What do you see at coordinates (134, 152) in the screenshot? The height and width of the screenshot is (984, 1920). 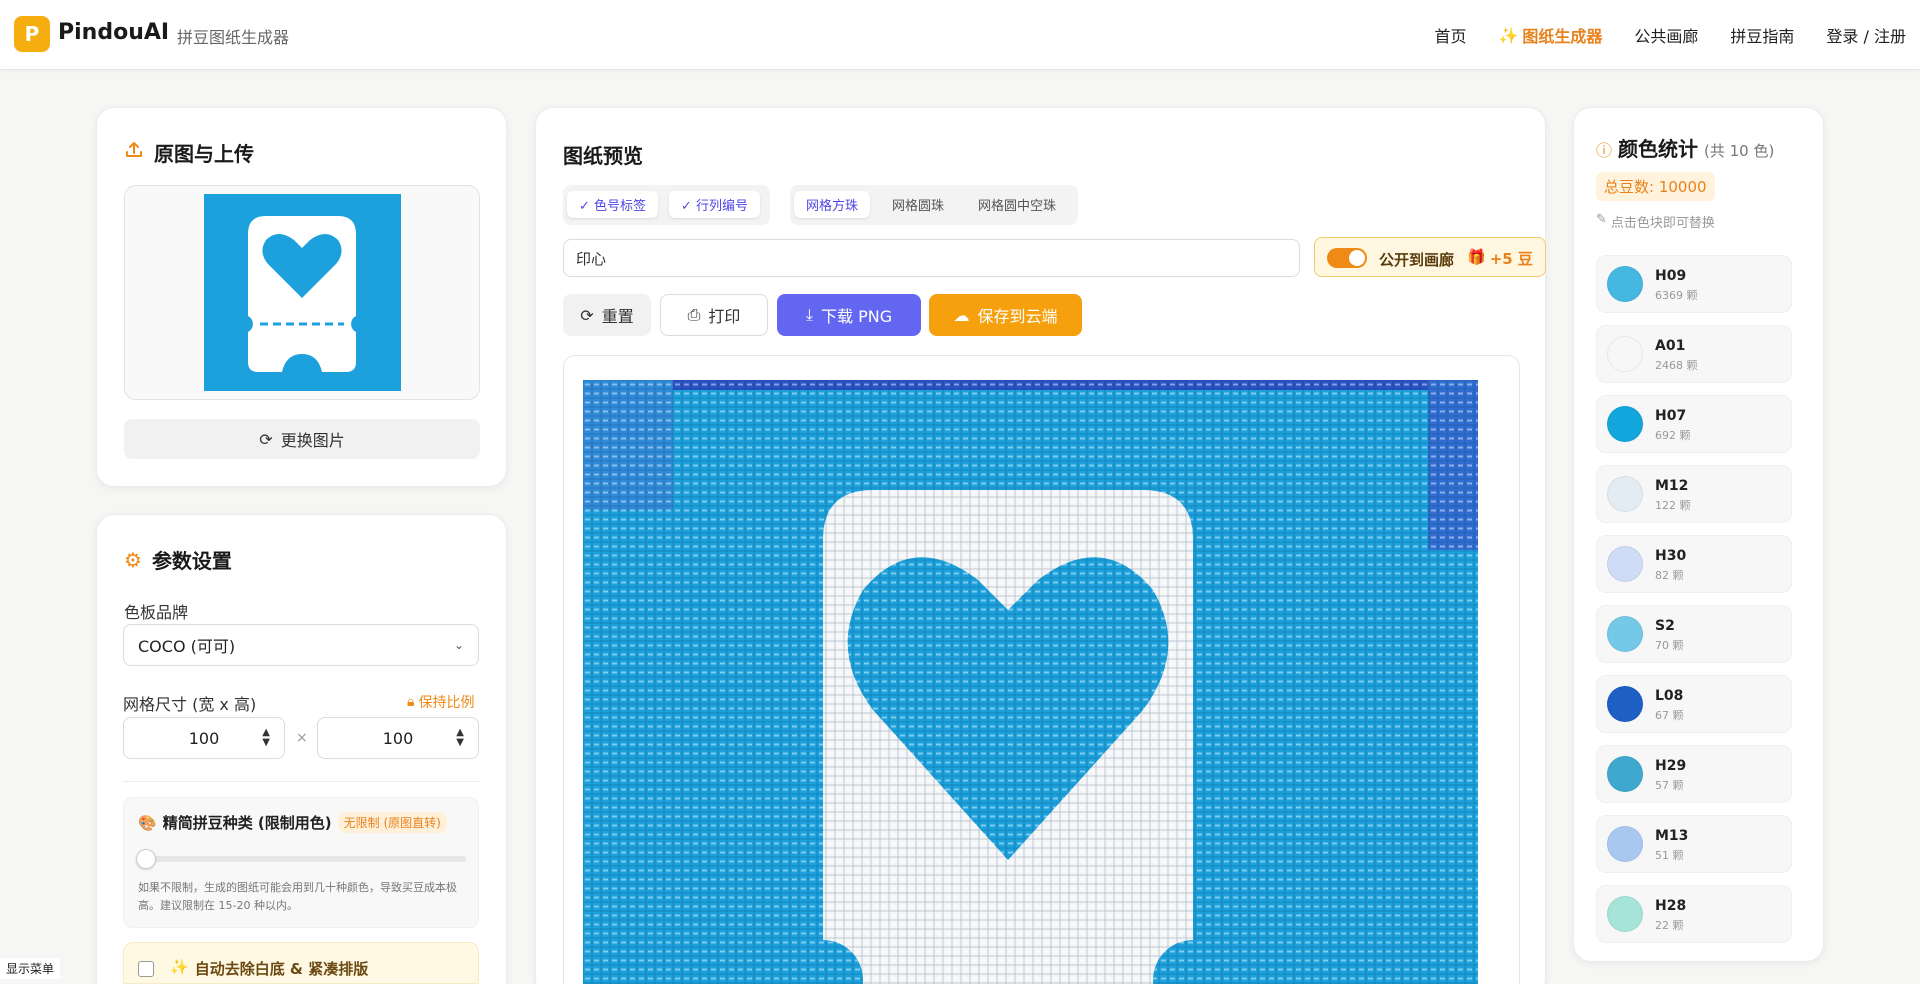 I see `upload-icon` at bounding box center [134, 152].